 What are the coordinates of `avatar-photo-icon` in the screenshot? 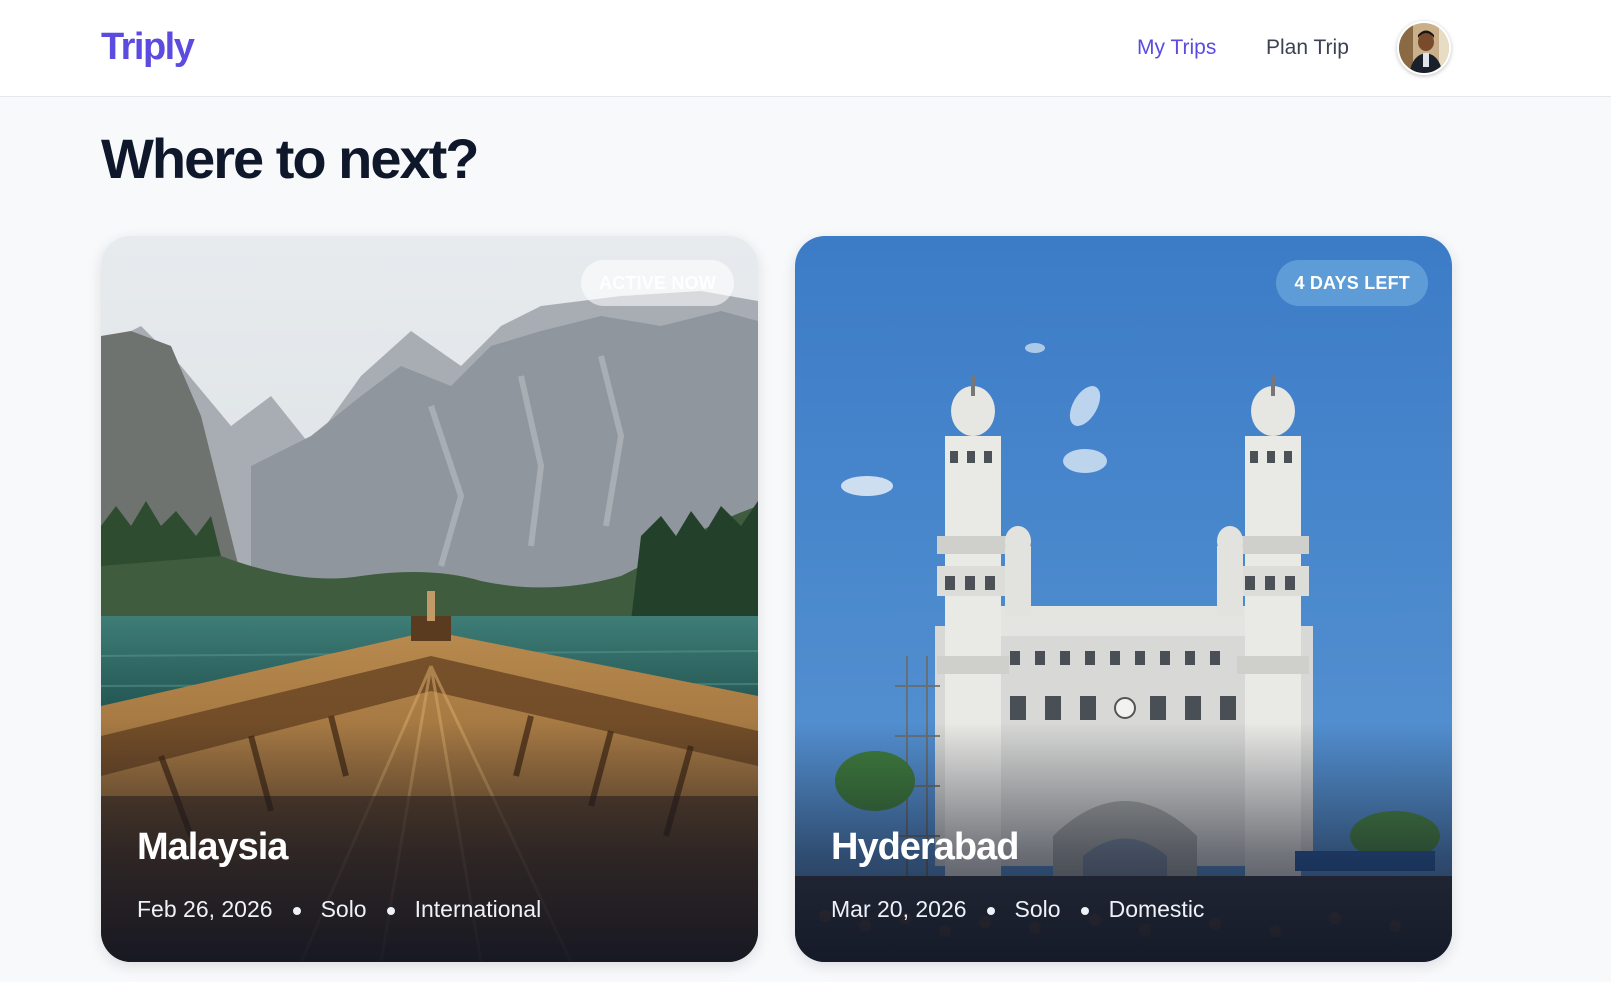 It's located at (1424, 48).